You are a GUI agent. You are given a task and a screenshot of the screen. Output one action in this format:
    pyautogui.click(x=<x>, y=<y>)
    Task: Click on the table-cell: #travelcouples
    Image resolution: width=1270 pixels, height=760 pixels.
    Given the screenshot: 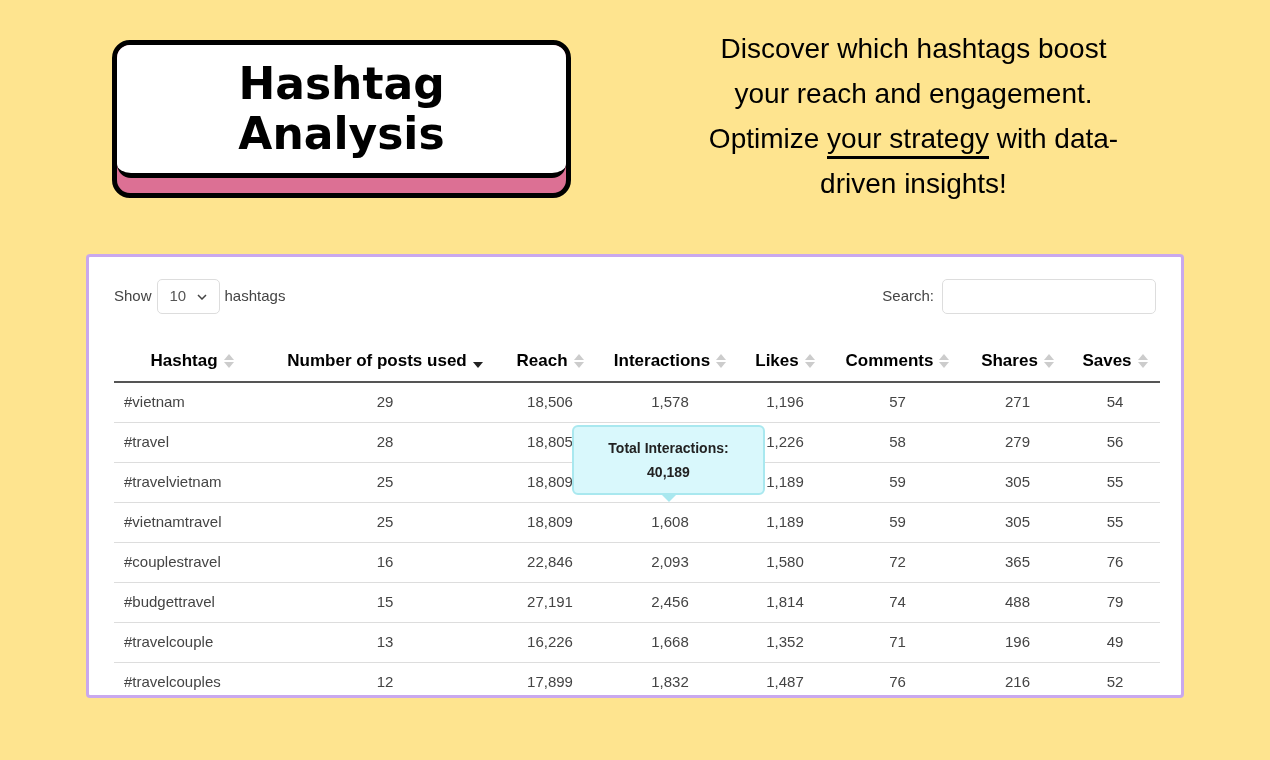 What is the action you would take?
    pyautogui.click(x=192, y=678)
    